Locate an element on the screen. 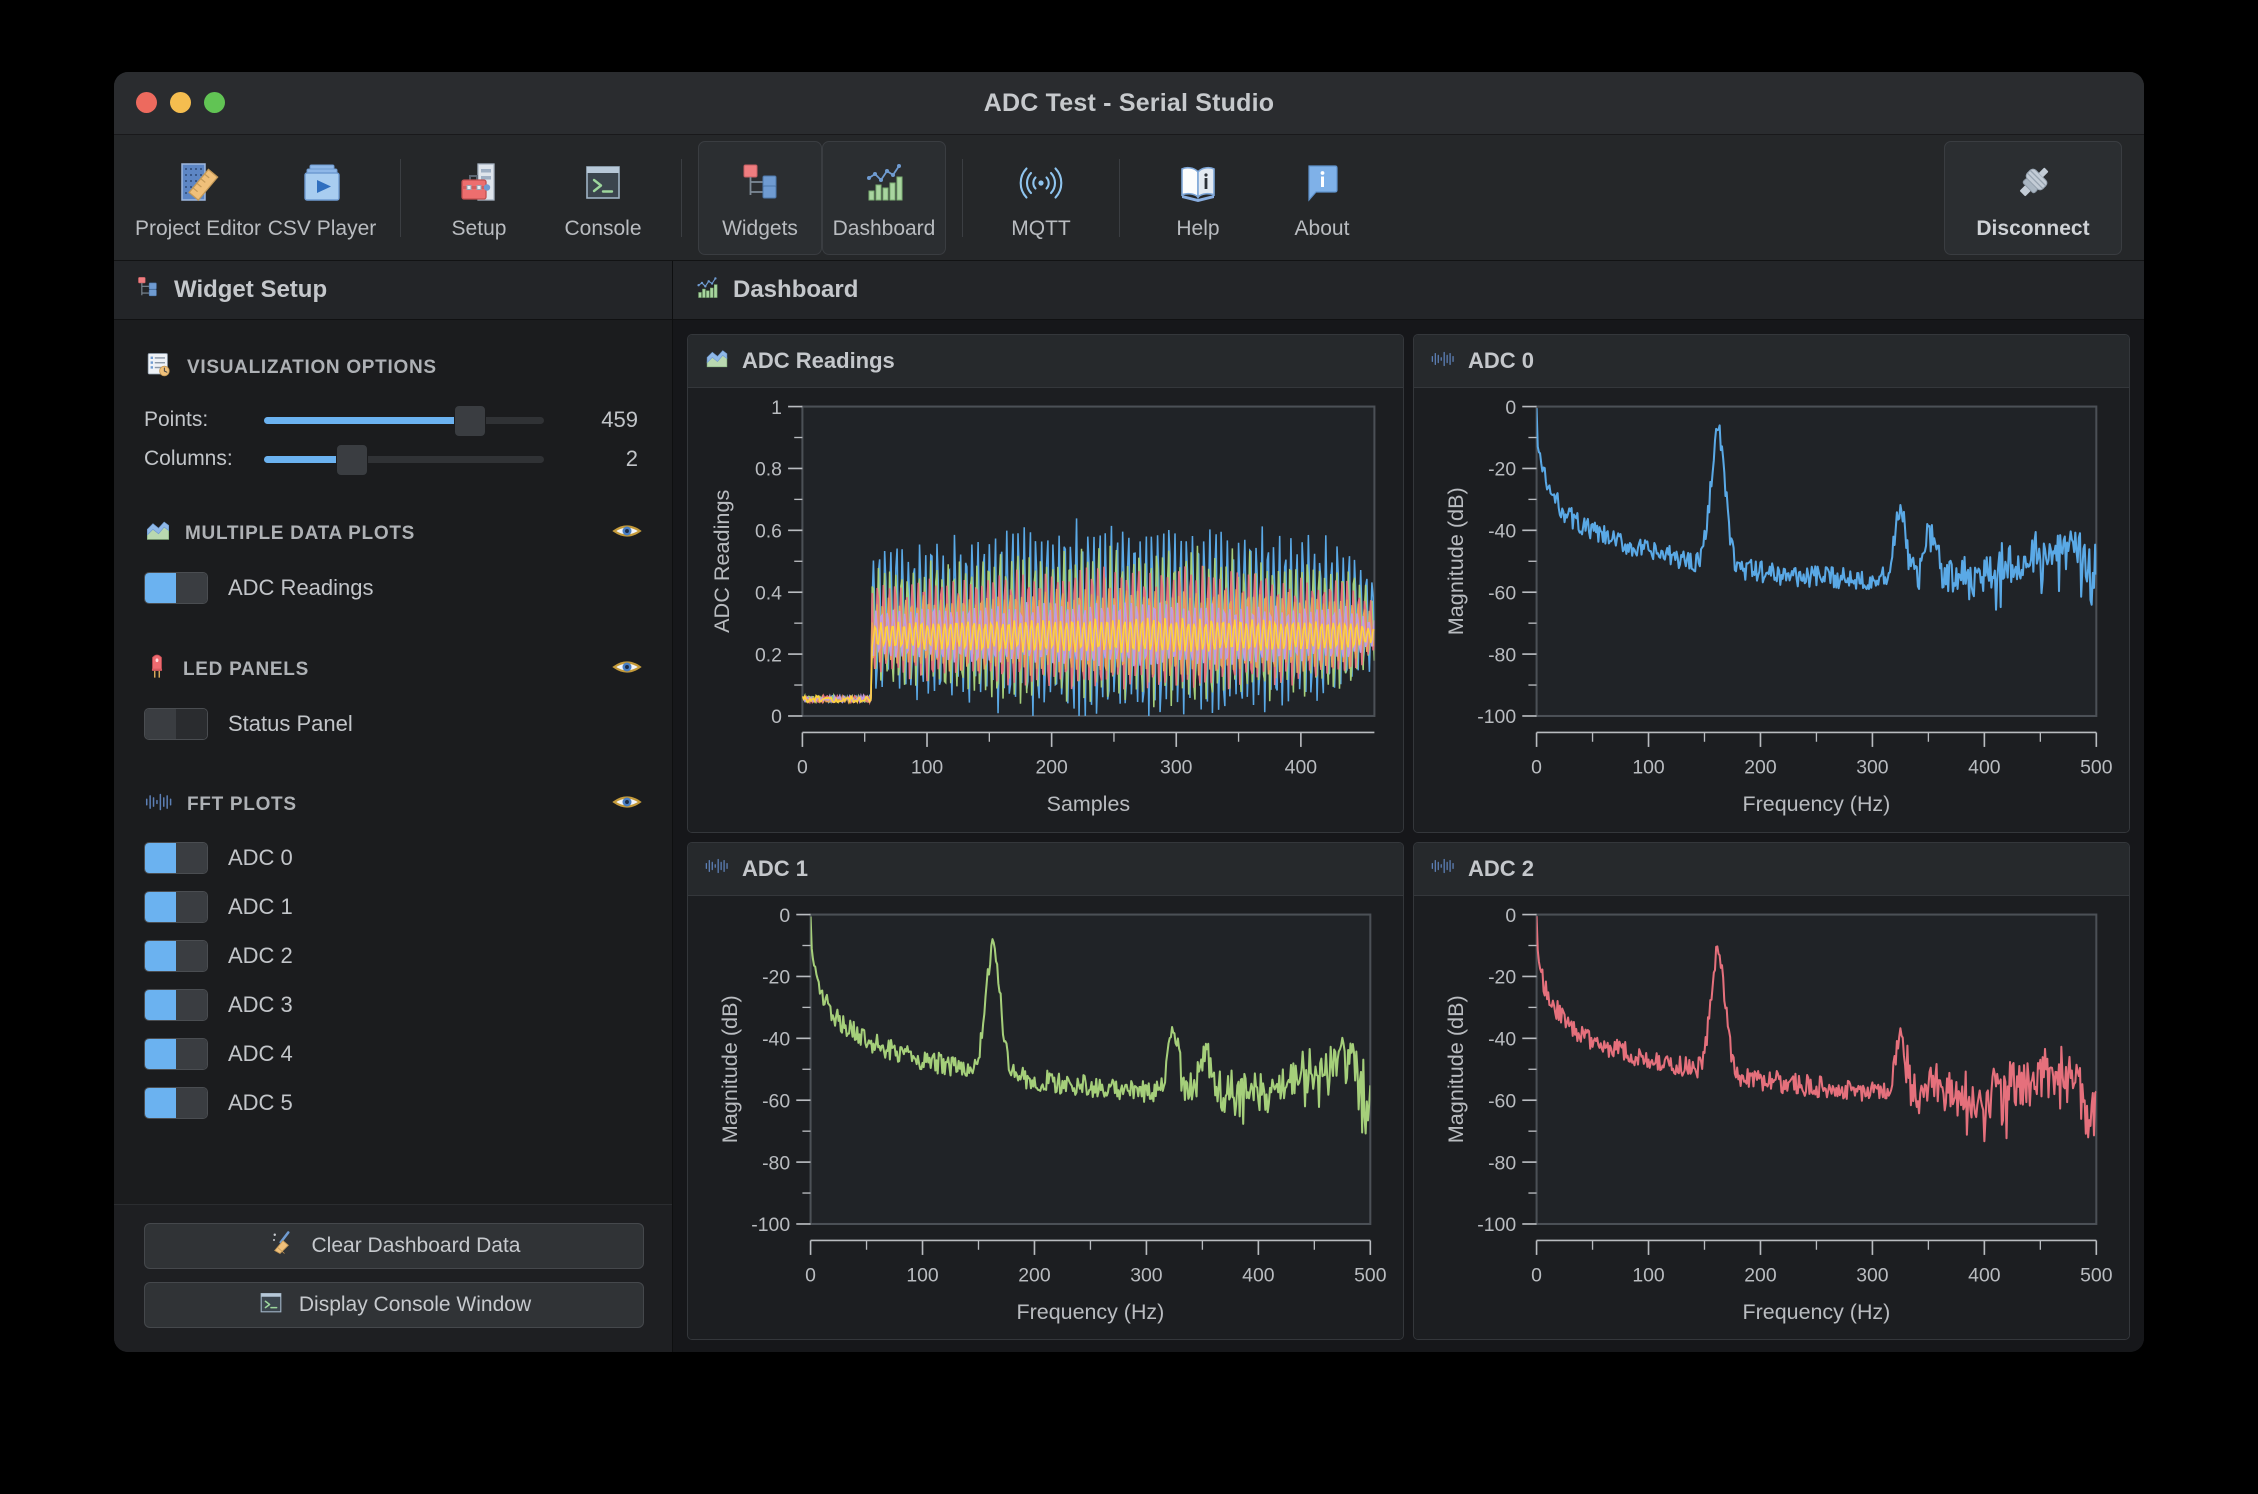  toolbar-button-setup: Setup is located at coordinates (479, 198).